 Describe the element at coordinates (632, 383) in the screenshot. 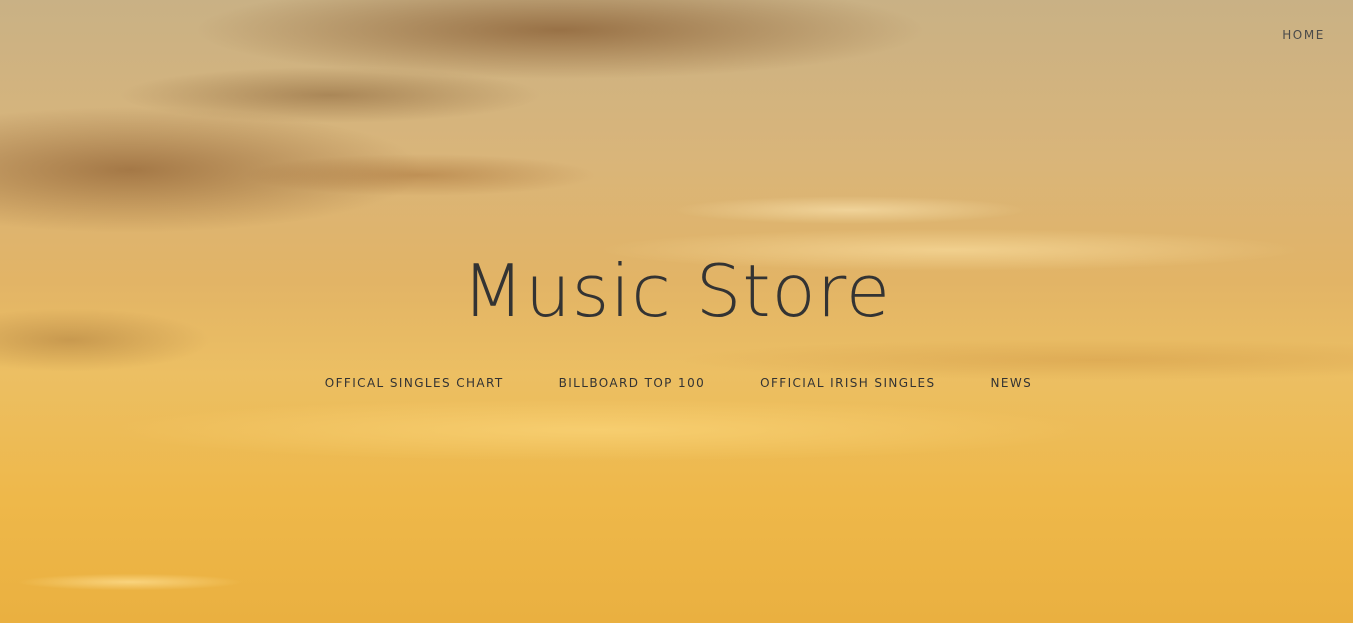

I see `menu-item-billboard-top-100: BILLBOARD TOP 100` at that location.